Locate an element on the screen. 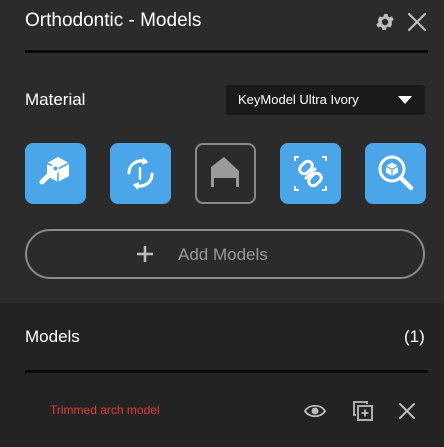 This screenshot has width=444, height=447. link-chain-icon is located at coordinates (310, 173).